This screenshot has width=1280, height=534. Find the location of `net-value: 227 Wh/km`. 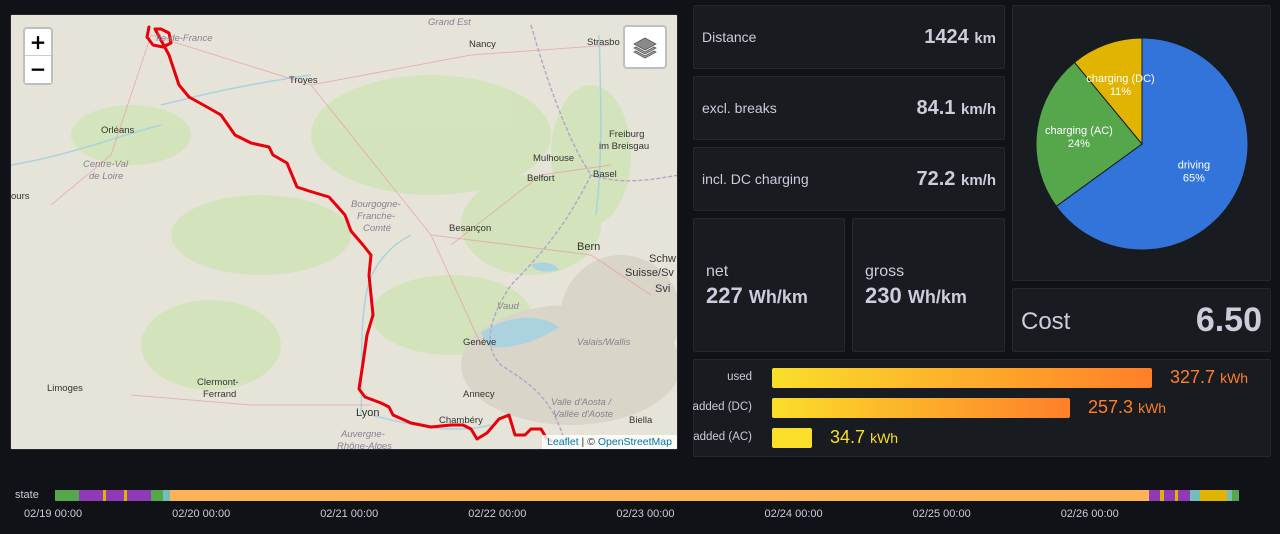

net-value: 227 Wh/km is located at coordinates (757, 296).